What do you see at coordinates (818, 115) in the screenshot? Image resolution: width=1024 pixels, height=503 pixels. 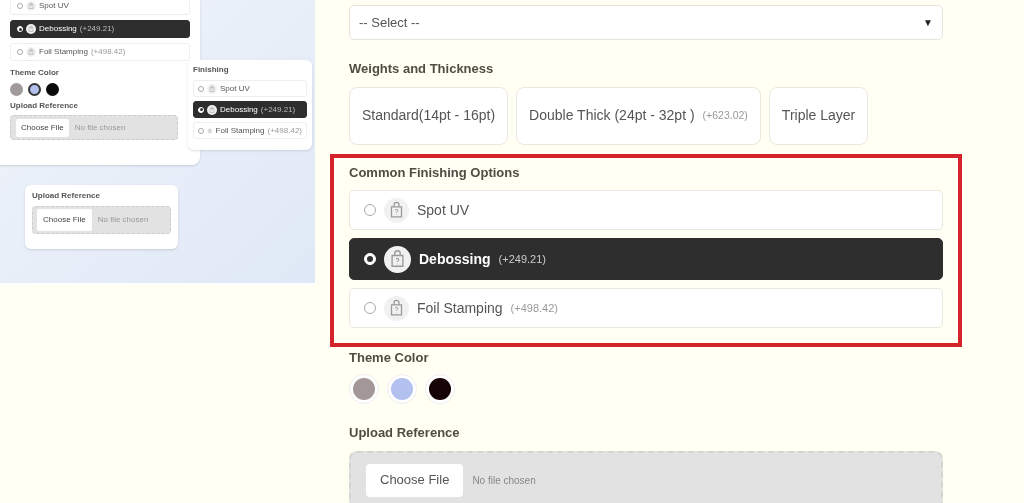 I see `thickness-option: Triple Layer` at bounding box center [818, 115].